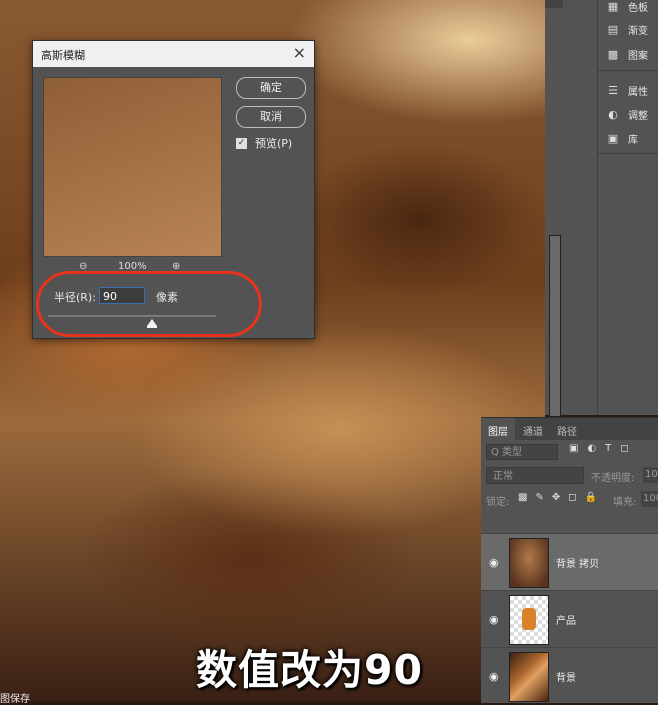 This screenshot has height=705, width=658. I want to click on panel-item-adjustments: ◐ 调整, so click(627, 114).